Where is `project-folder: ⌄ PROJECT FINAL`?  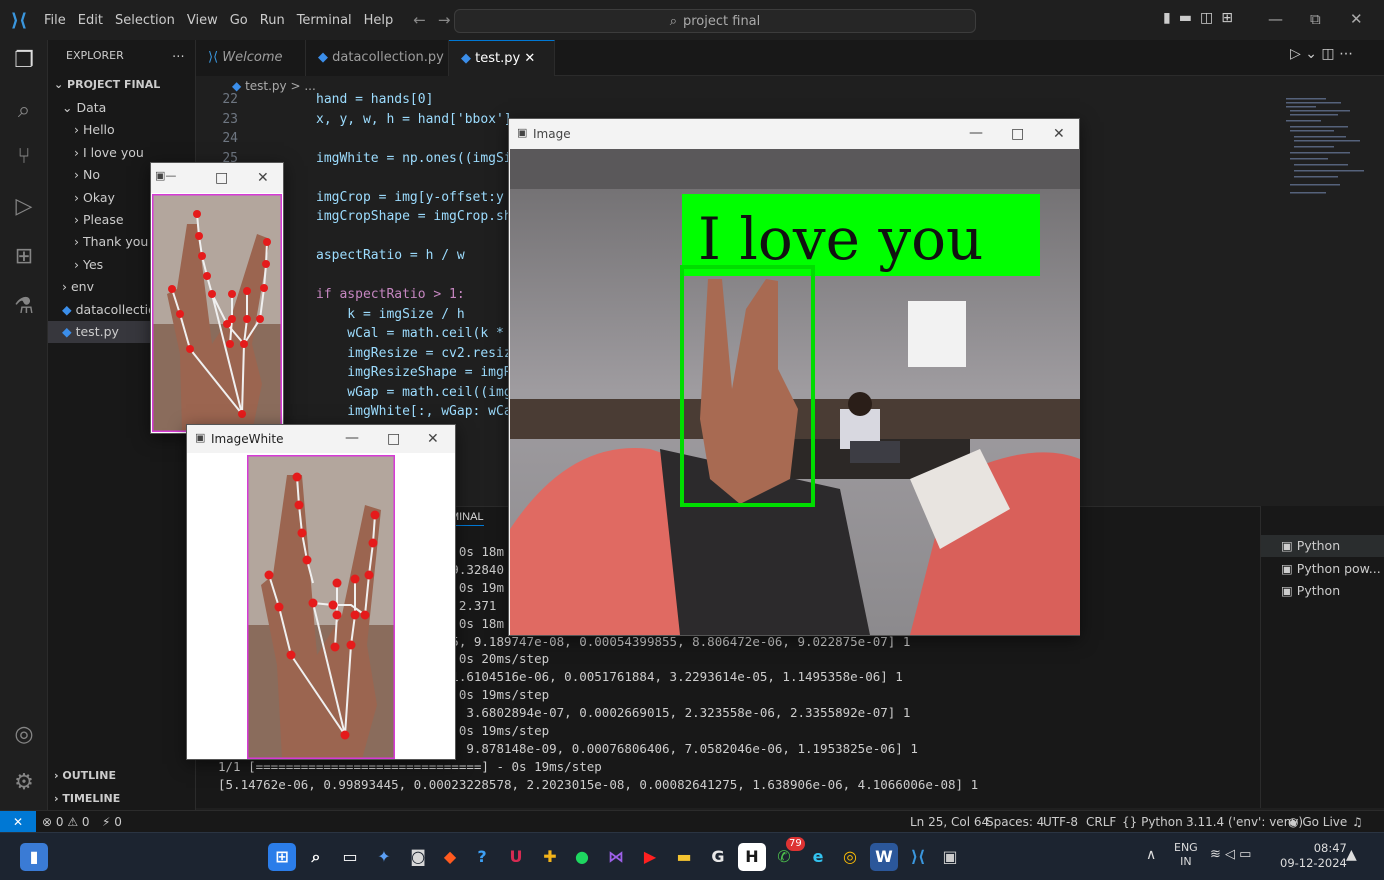
project-folder: ⌄ PROJECT FINAL is located at coordinates (128, 85).